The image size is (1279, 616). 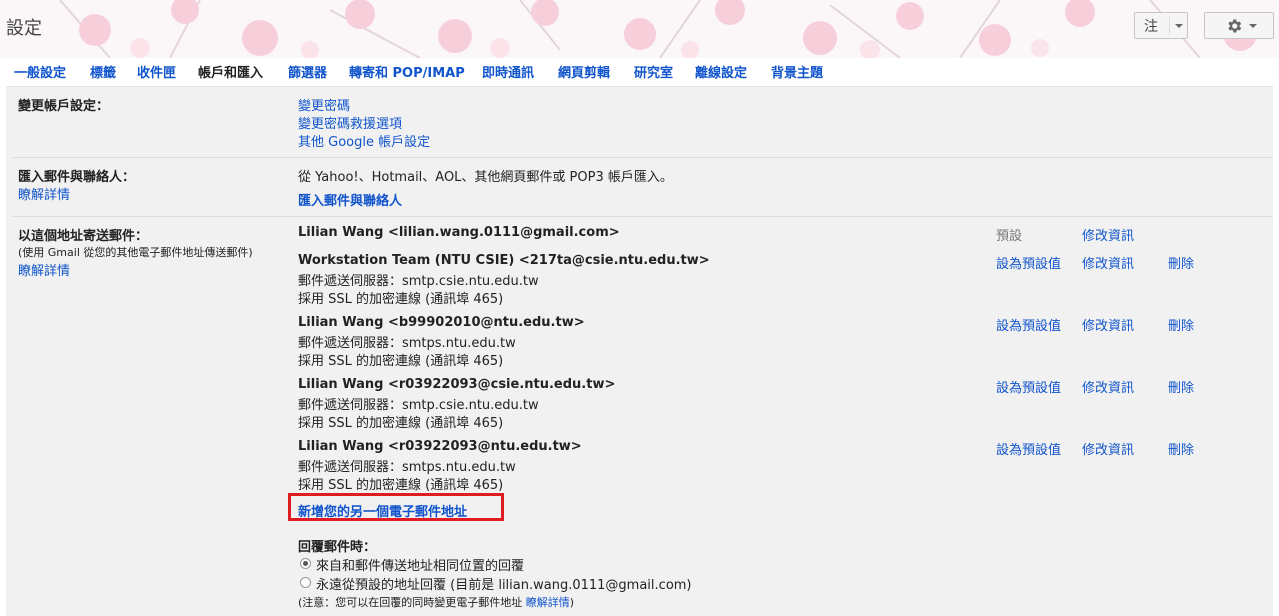 What do you see at coordinates (230, 71) in the screenshot?
I see `tab-accounts-import: 帳戶和匯入` at bounding box center [230, 71].